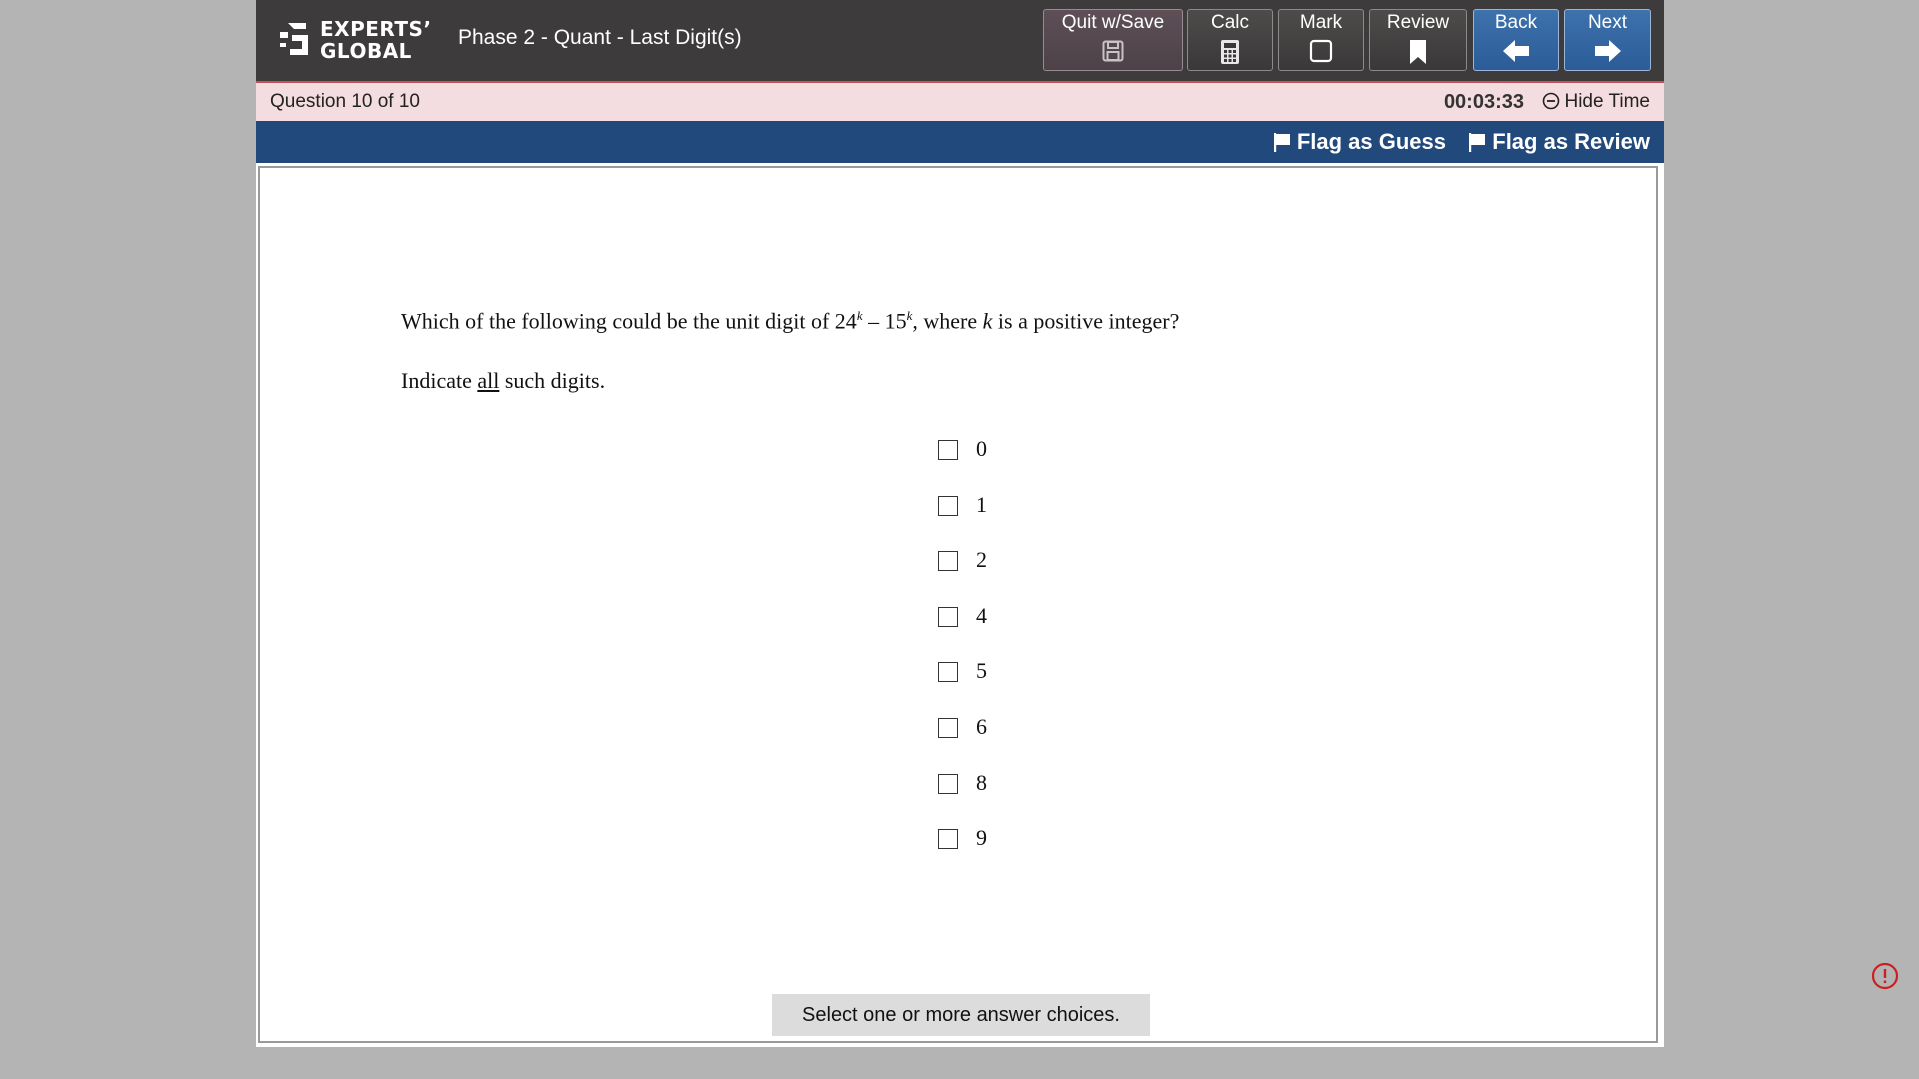 Image resolution: width=1919 pixels, height=1079 pixels. I want to click on question-text-mid: – 15, so click(884, 321).